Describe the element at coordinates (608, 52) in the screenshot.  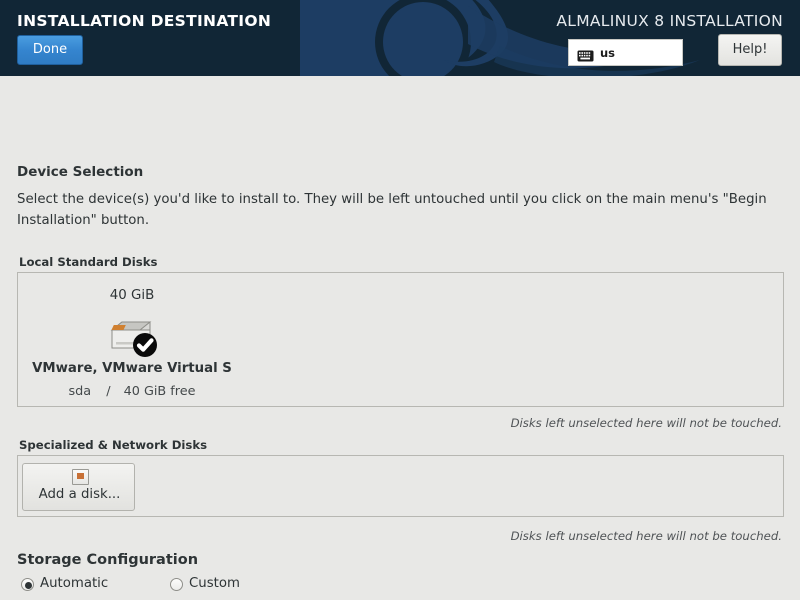
I see `keyboard-layout-label: us` at that location.